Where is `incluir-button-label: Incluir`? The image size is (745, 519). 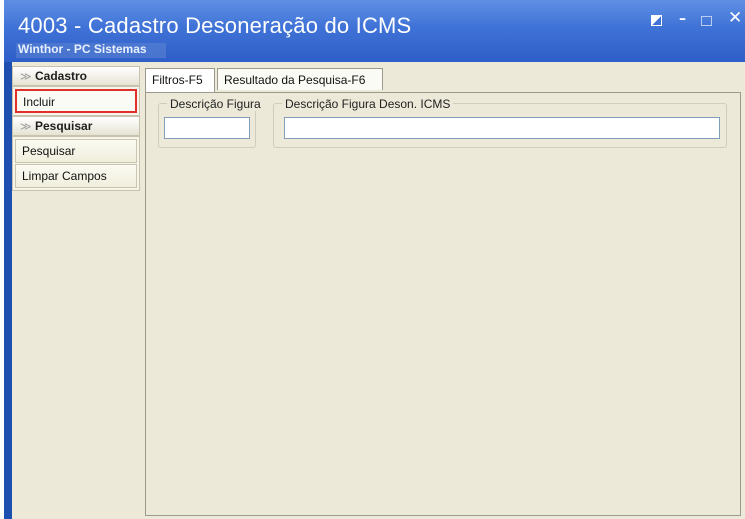
incluir-button-label: Incluir is located at coordinates (39, 102).